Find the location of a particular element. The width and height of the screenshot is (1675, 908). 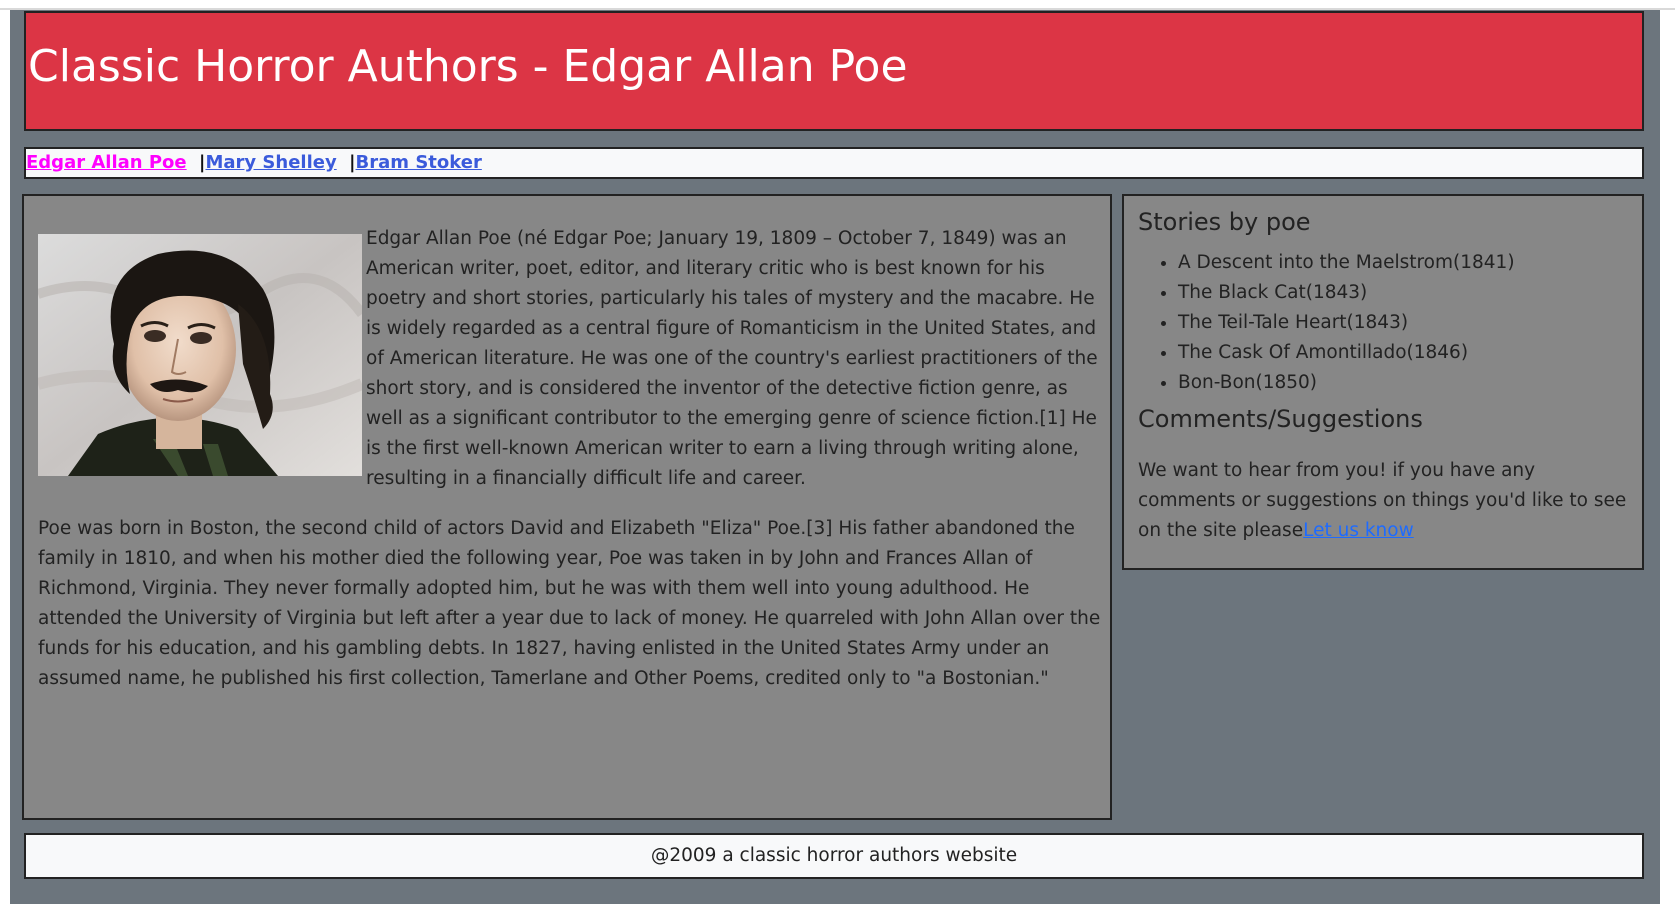

site-footer: @2009 a classic horror authors website is located at coordinates (834, 856).